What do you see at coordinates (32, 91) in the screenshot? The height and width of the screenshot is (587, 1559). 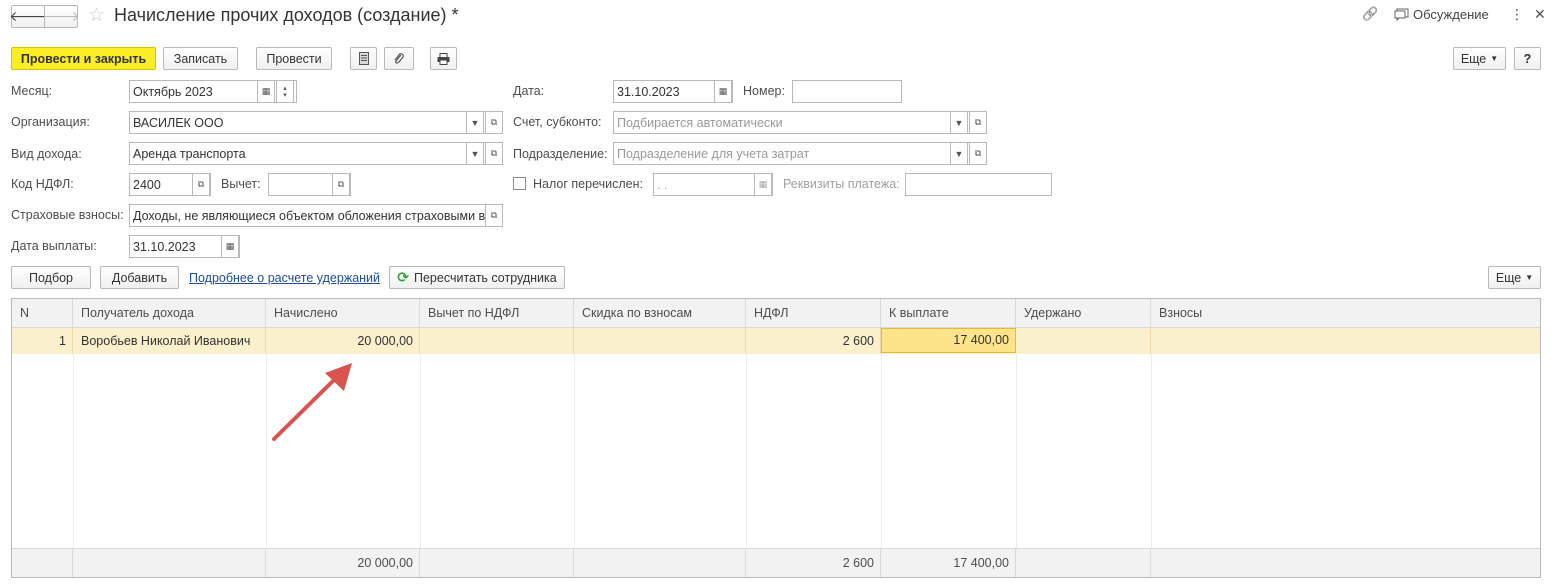 I see `month-label: Месяц:` at bounding box center [32, 91].